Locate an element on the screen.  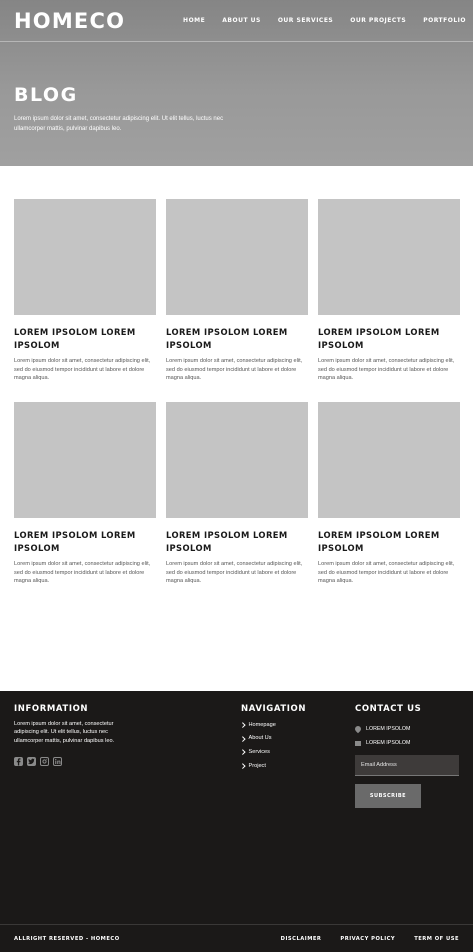
privacy-policy-link: PRIVACY POLICY is located at coordinates (367, 939).